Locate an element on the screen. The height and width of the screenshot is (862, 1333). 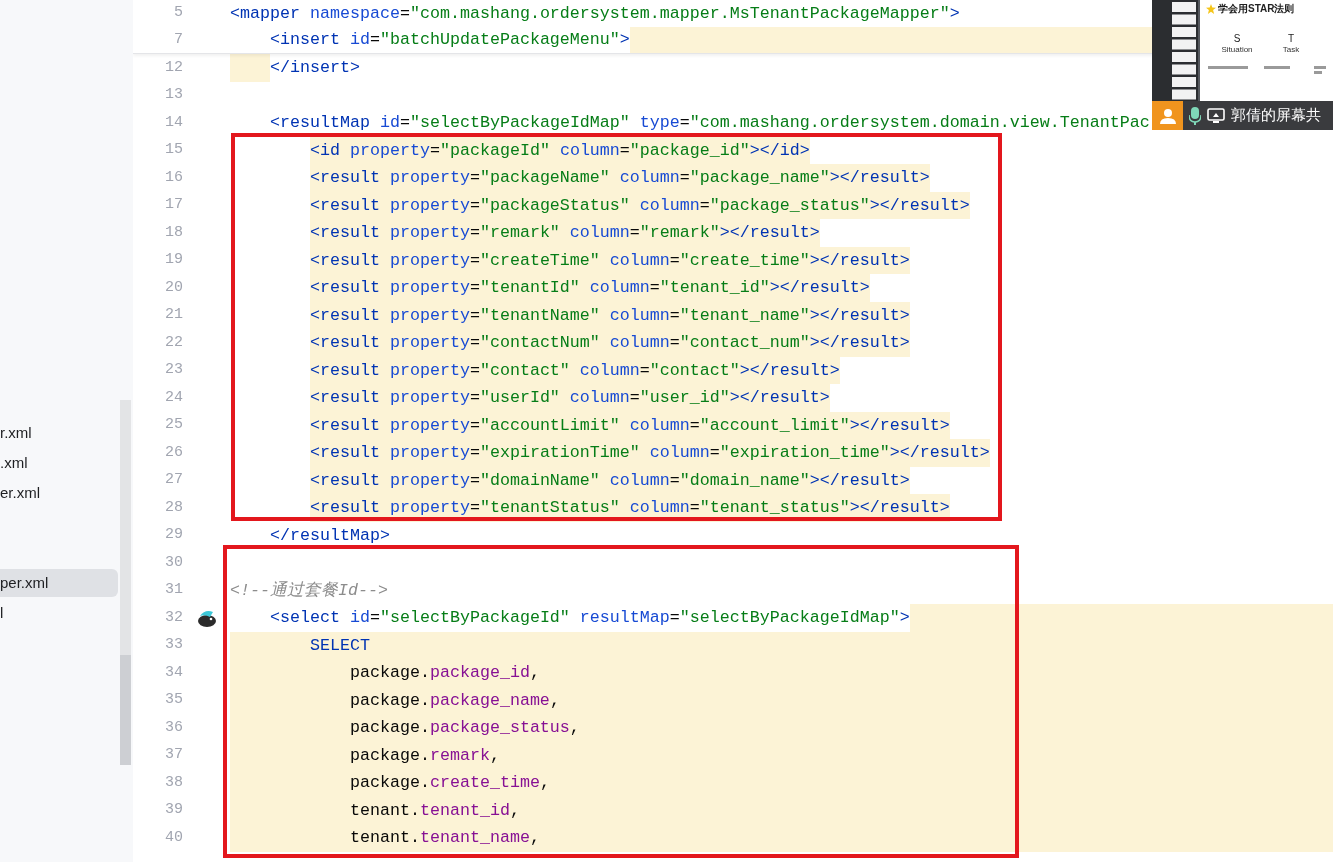
user-avatar-icon is located at coordinates (1167, 115).